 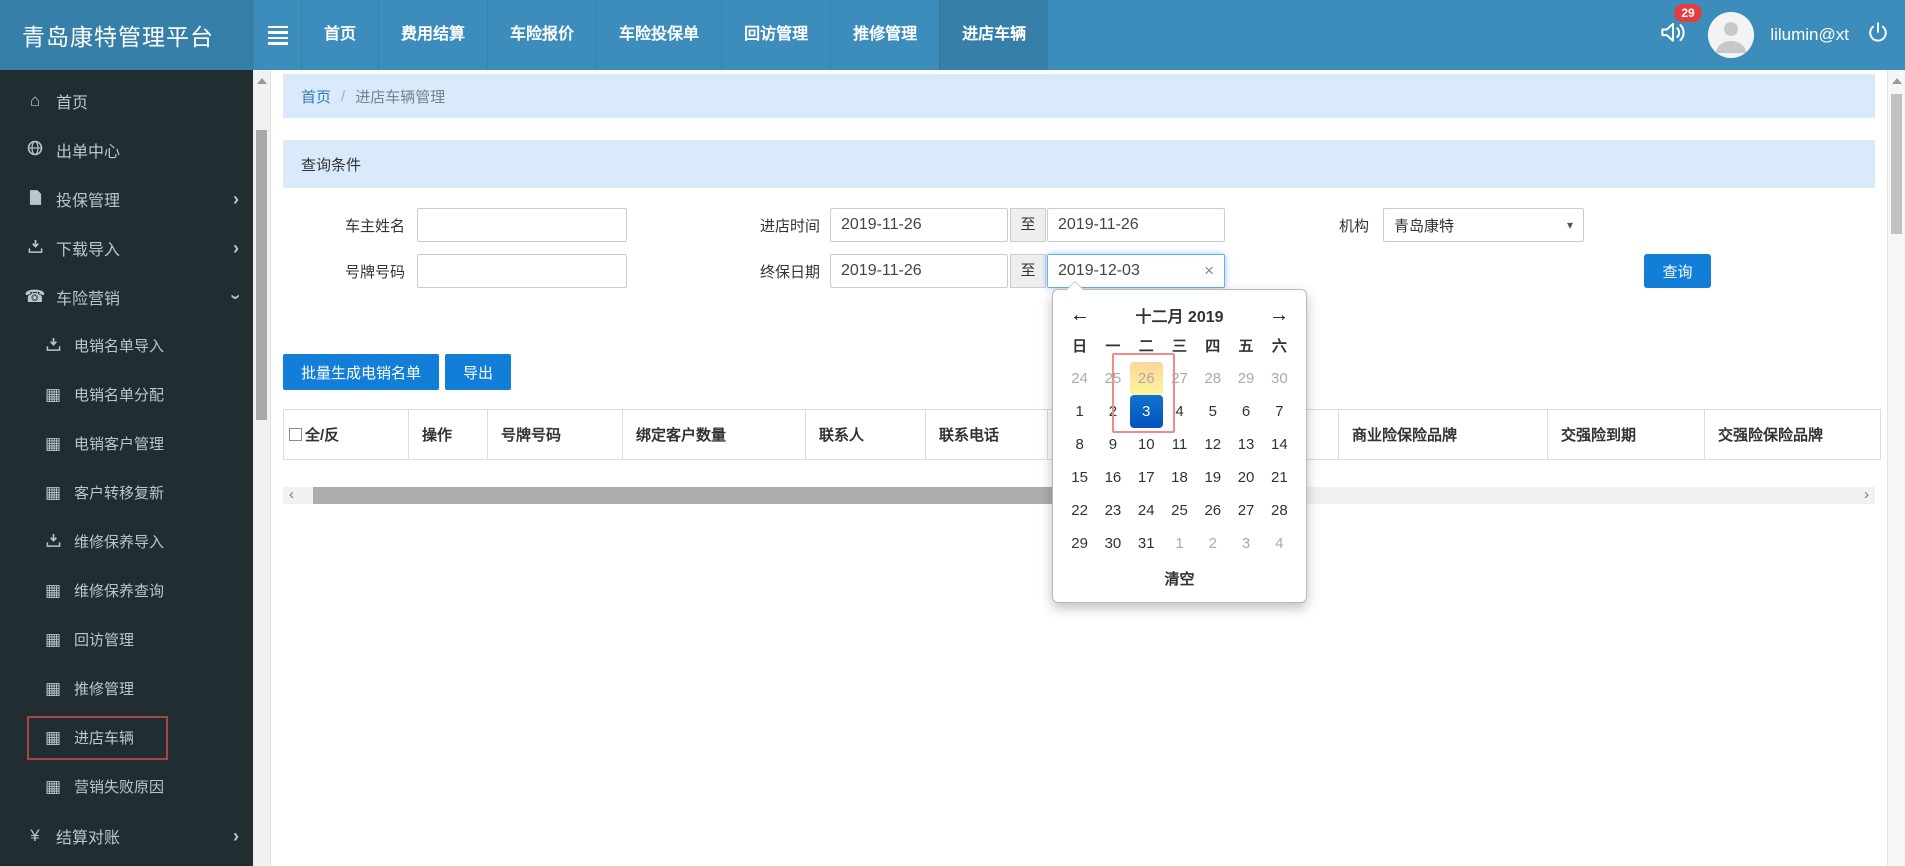 I want to click on calendar-day: 7, so click(x=1279, y=411).